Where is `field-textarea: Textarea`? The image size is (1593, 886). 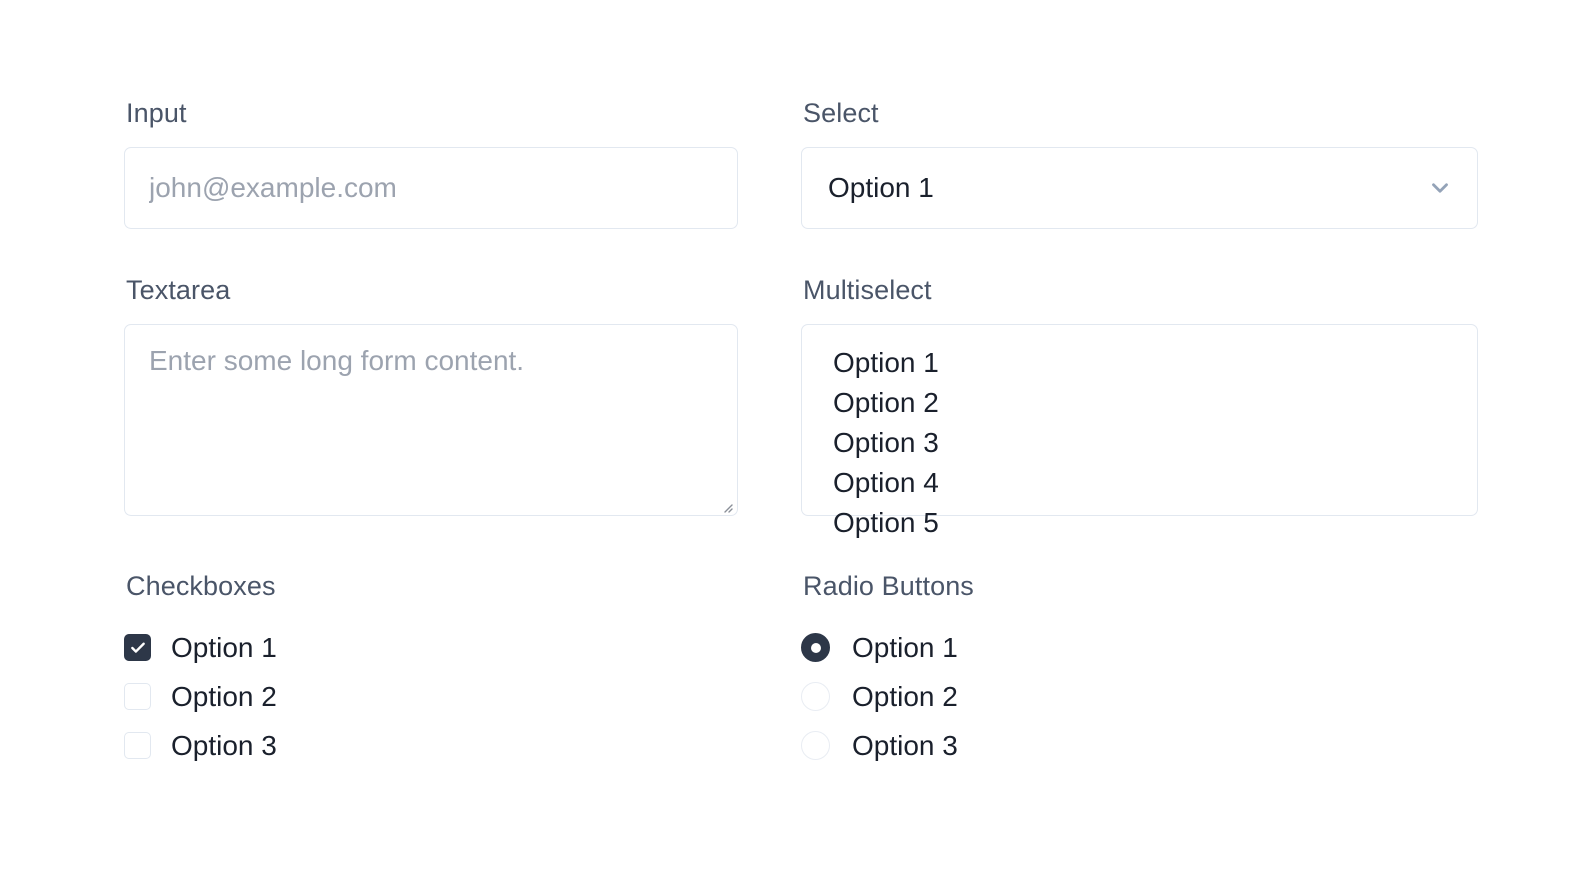
field-textarea: Textarea is located at coordinates (431, 394).